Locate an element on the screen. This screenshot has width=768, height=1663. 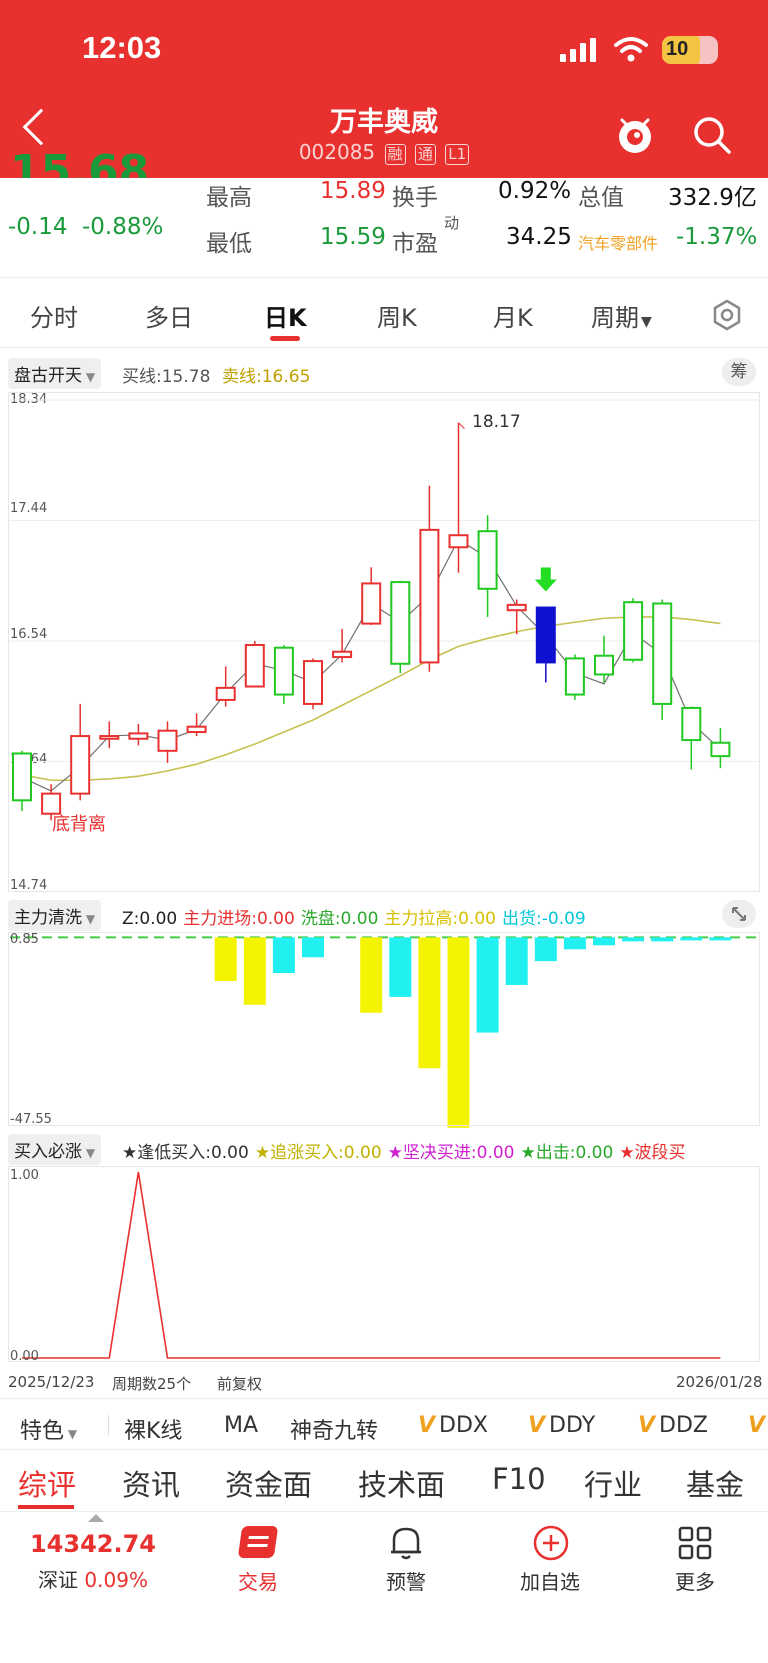
tab-zongping: 综评 is located at coordinates (47, 1483).